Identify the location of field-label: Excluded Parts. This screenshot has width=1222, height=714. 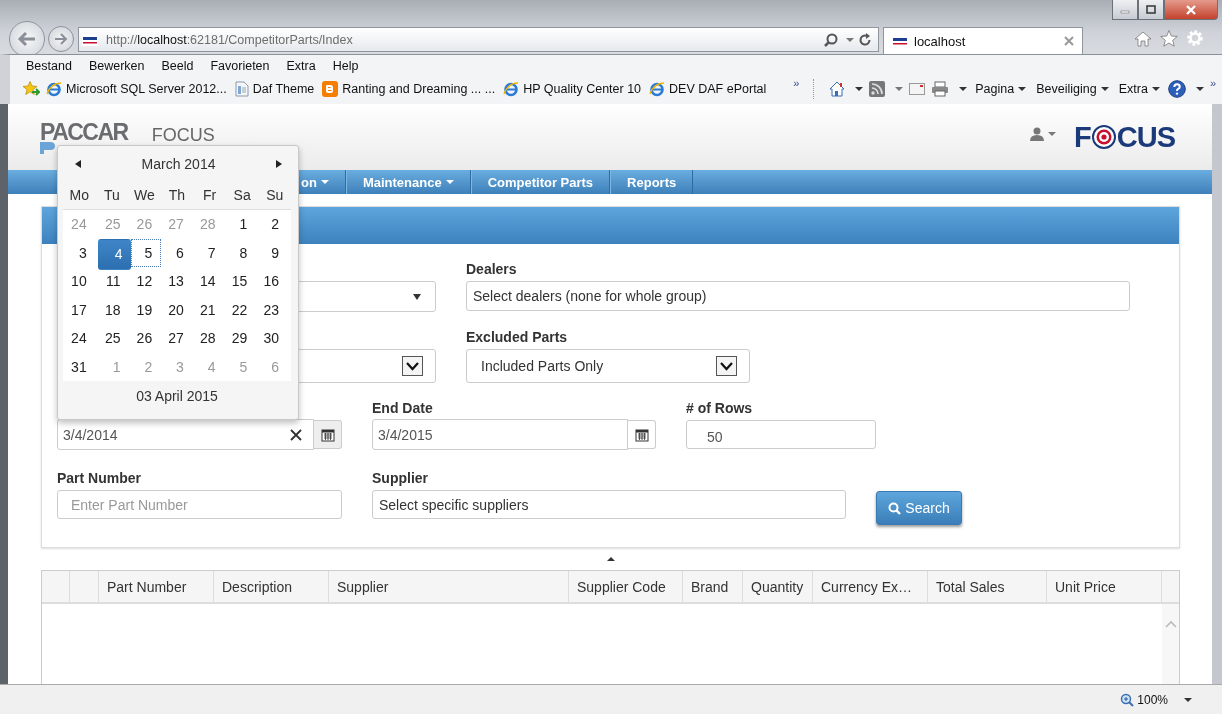
(517, 337).